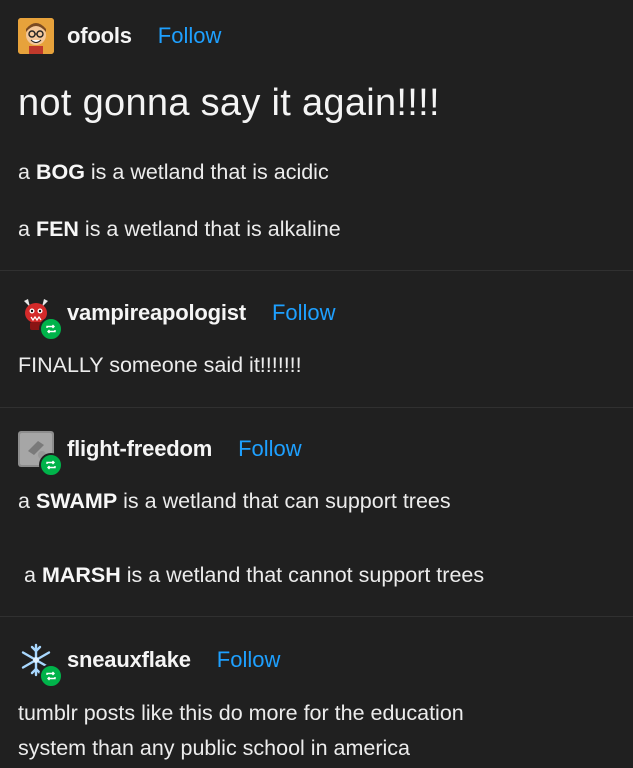 The image size is (633, 768). I want to click on line-bold-term: FEN, so click(57, 229).